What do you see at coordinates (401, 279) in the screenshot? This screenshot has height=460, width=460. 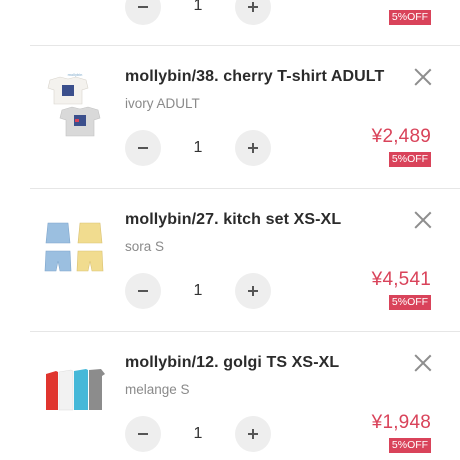 I see `item-price: ¥4,541` at bounding box center [401, 279].